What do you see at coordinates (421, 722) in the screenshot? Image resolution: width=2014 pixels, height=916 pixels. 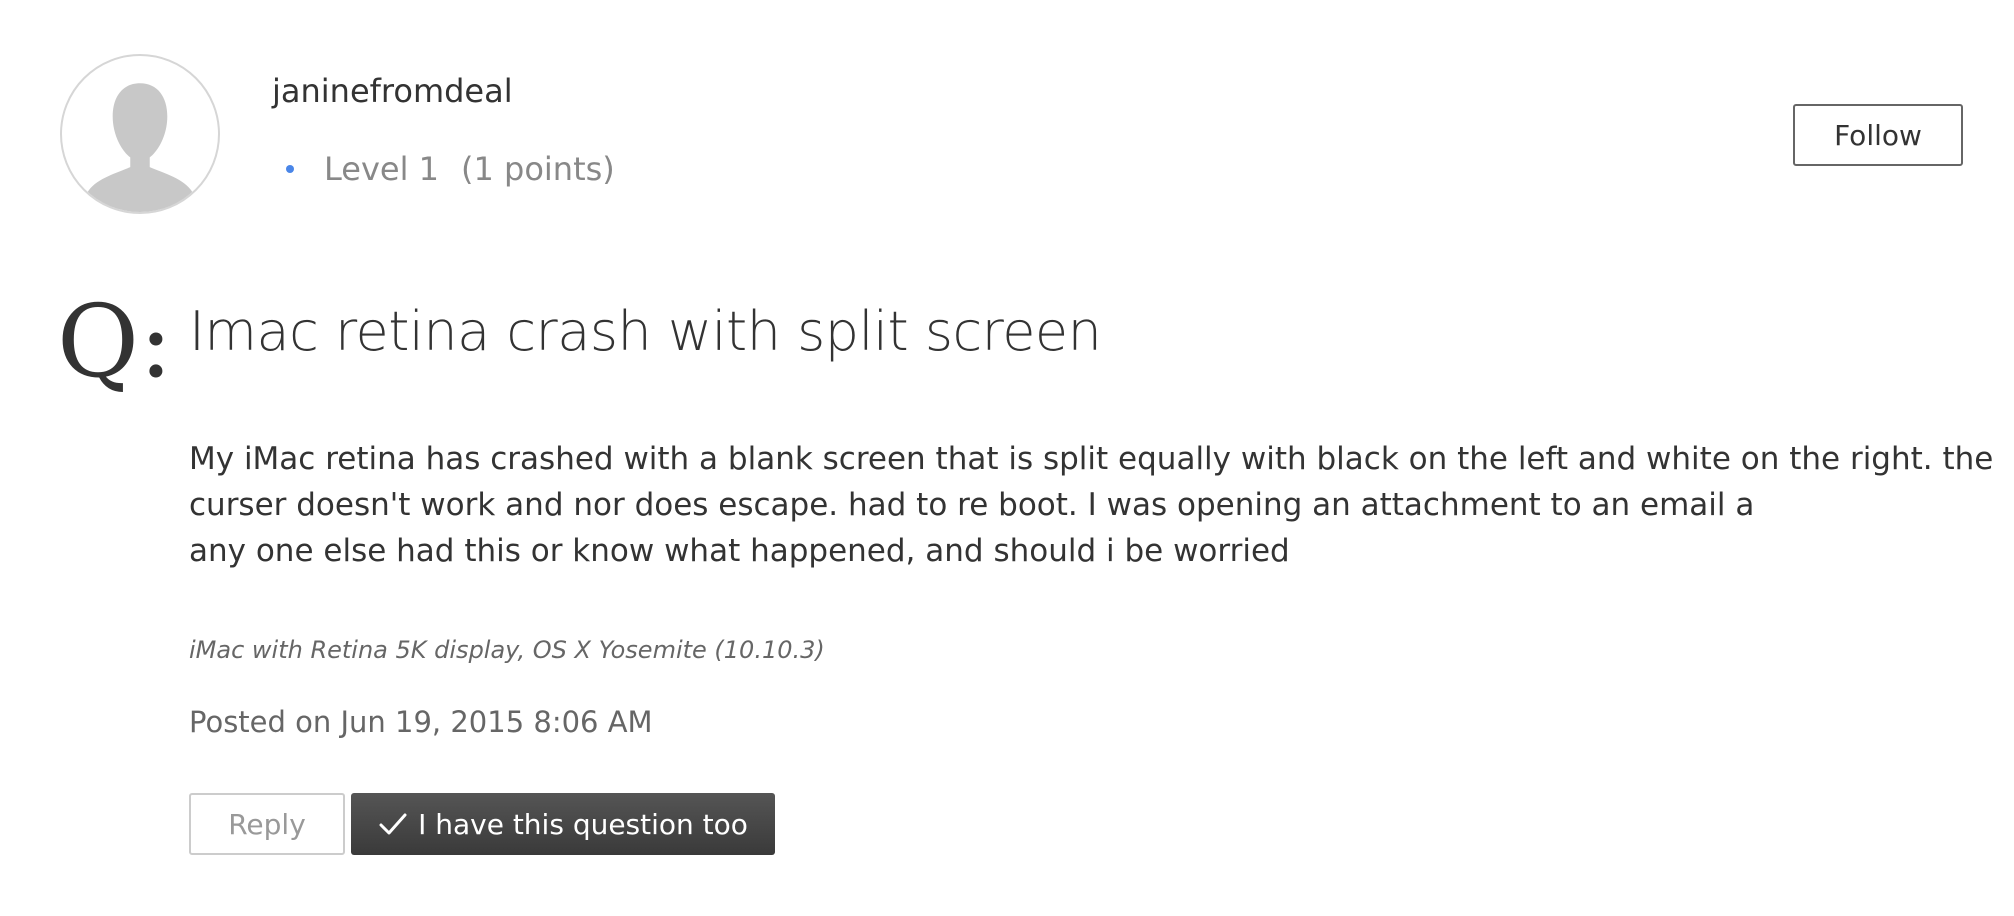 I see `posted-date: Posted on Jun 19, 2015 8:06 AM` at bounding box center [421, 722].